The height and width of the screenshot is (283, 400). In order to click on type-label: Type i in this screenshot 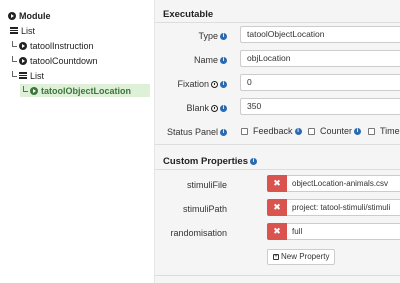, I will do `click(191, 36)`.